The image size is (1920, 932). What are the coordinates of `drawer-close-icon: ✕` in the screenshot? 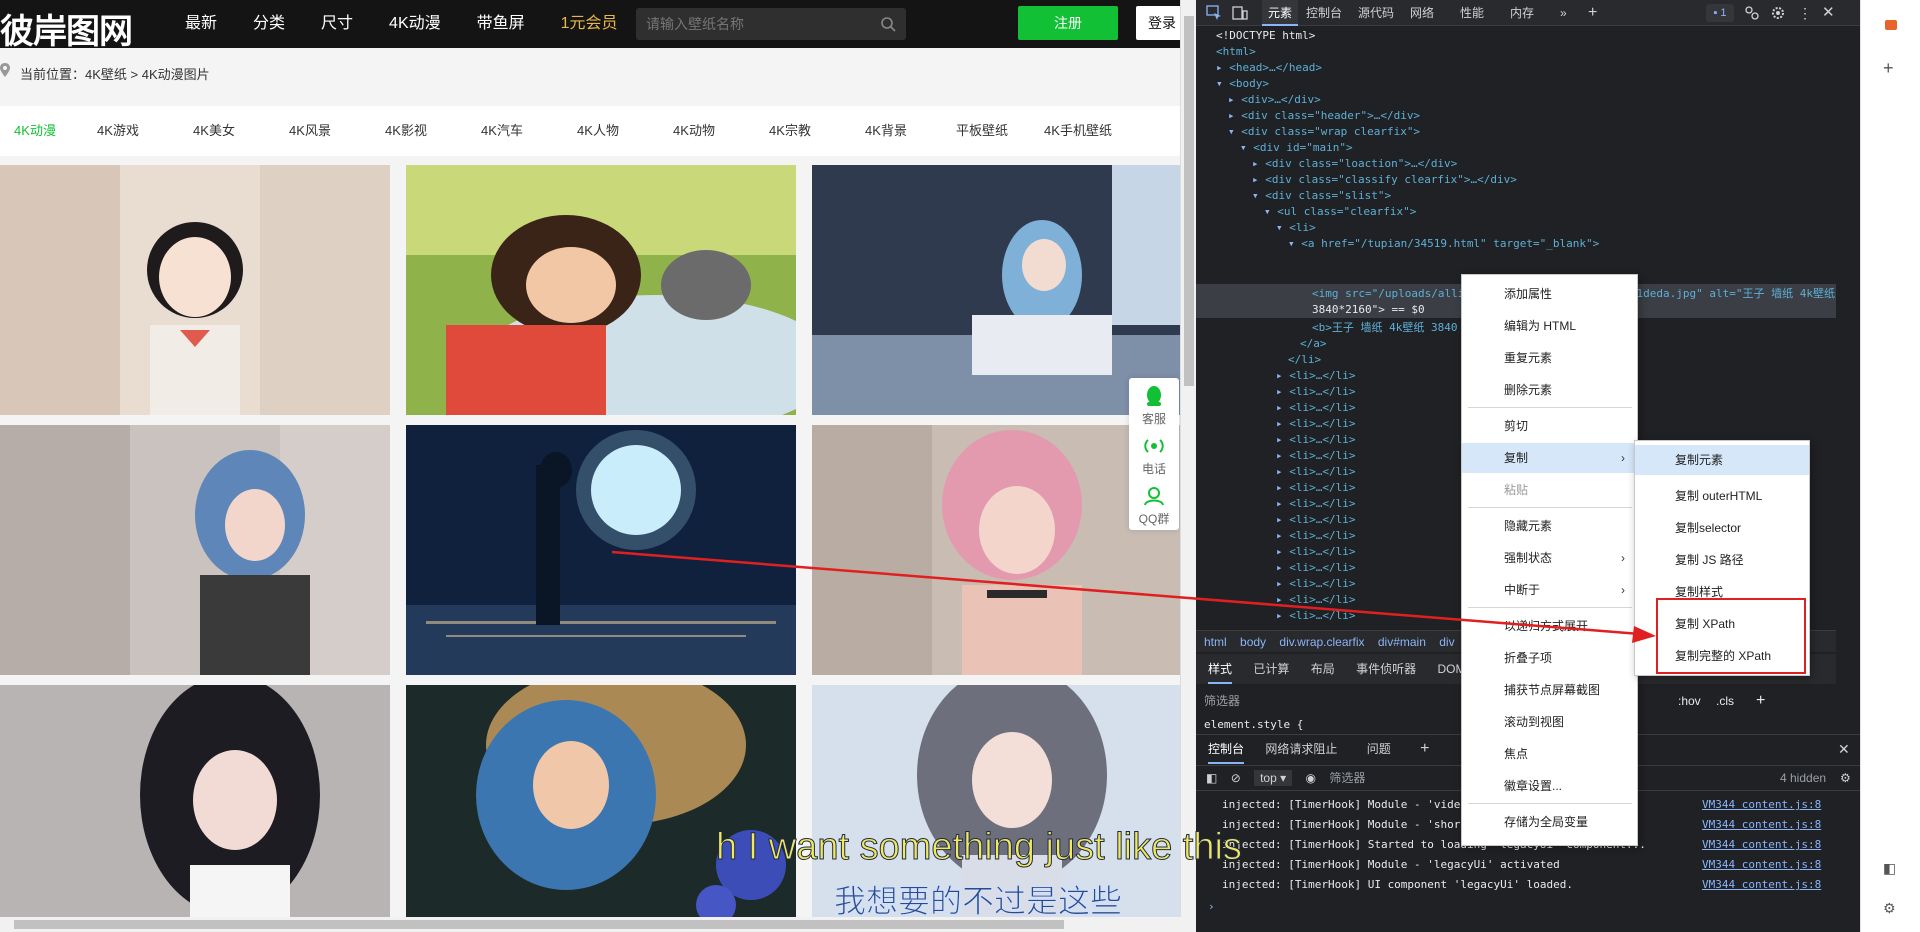 It's located at (1844, 749).